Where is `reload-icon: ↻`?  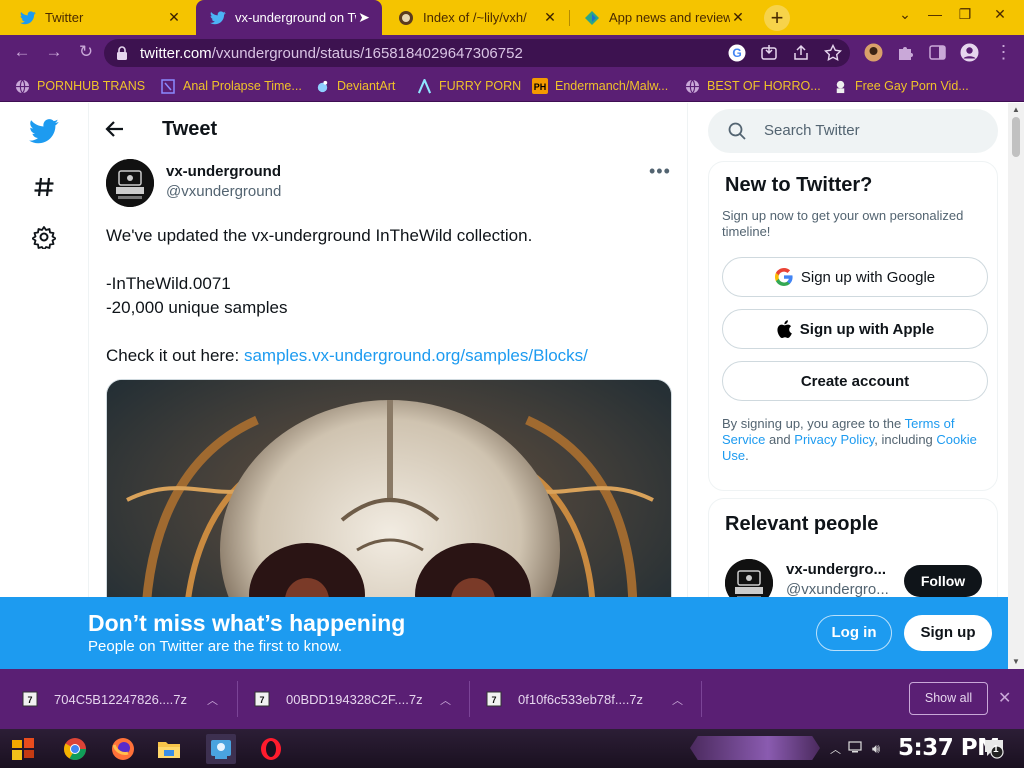
reload-icon: ↻ is located at coordinates (86, 52).